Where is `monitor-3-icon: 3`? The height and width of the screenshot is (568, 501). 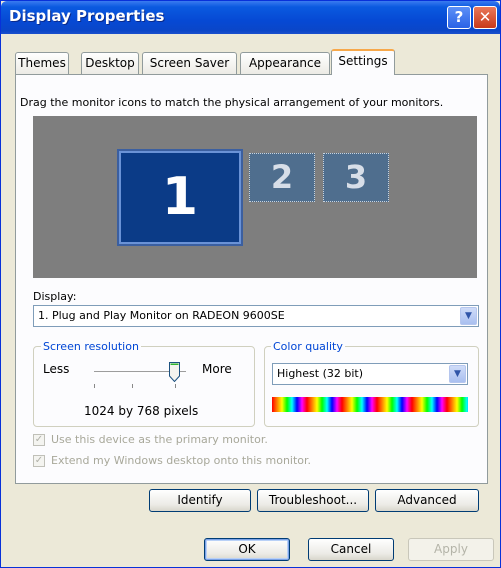 monitor-3-icon: 3 is located at coordinates (356, 177).